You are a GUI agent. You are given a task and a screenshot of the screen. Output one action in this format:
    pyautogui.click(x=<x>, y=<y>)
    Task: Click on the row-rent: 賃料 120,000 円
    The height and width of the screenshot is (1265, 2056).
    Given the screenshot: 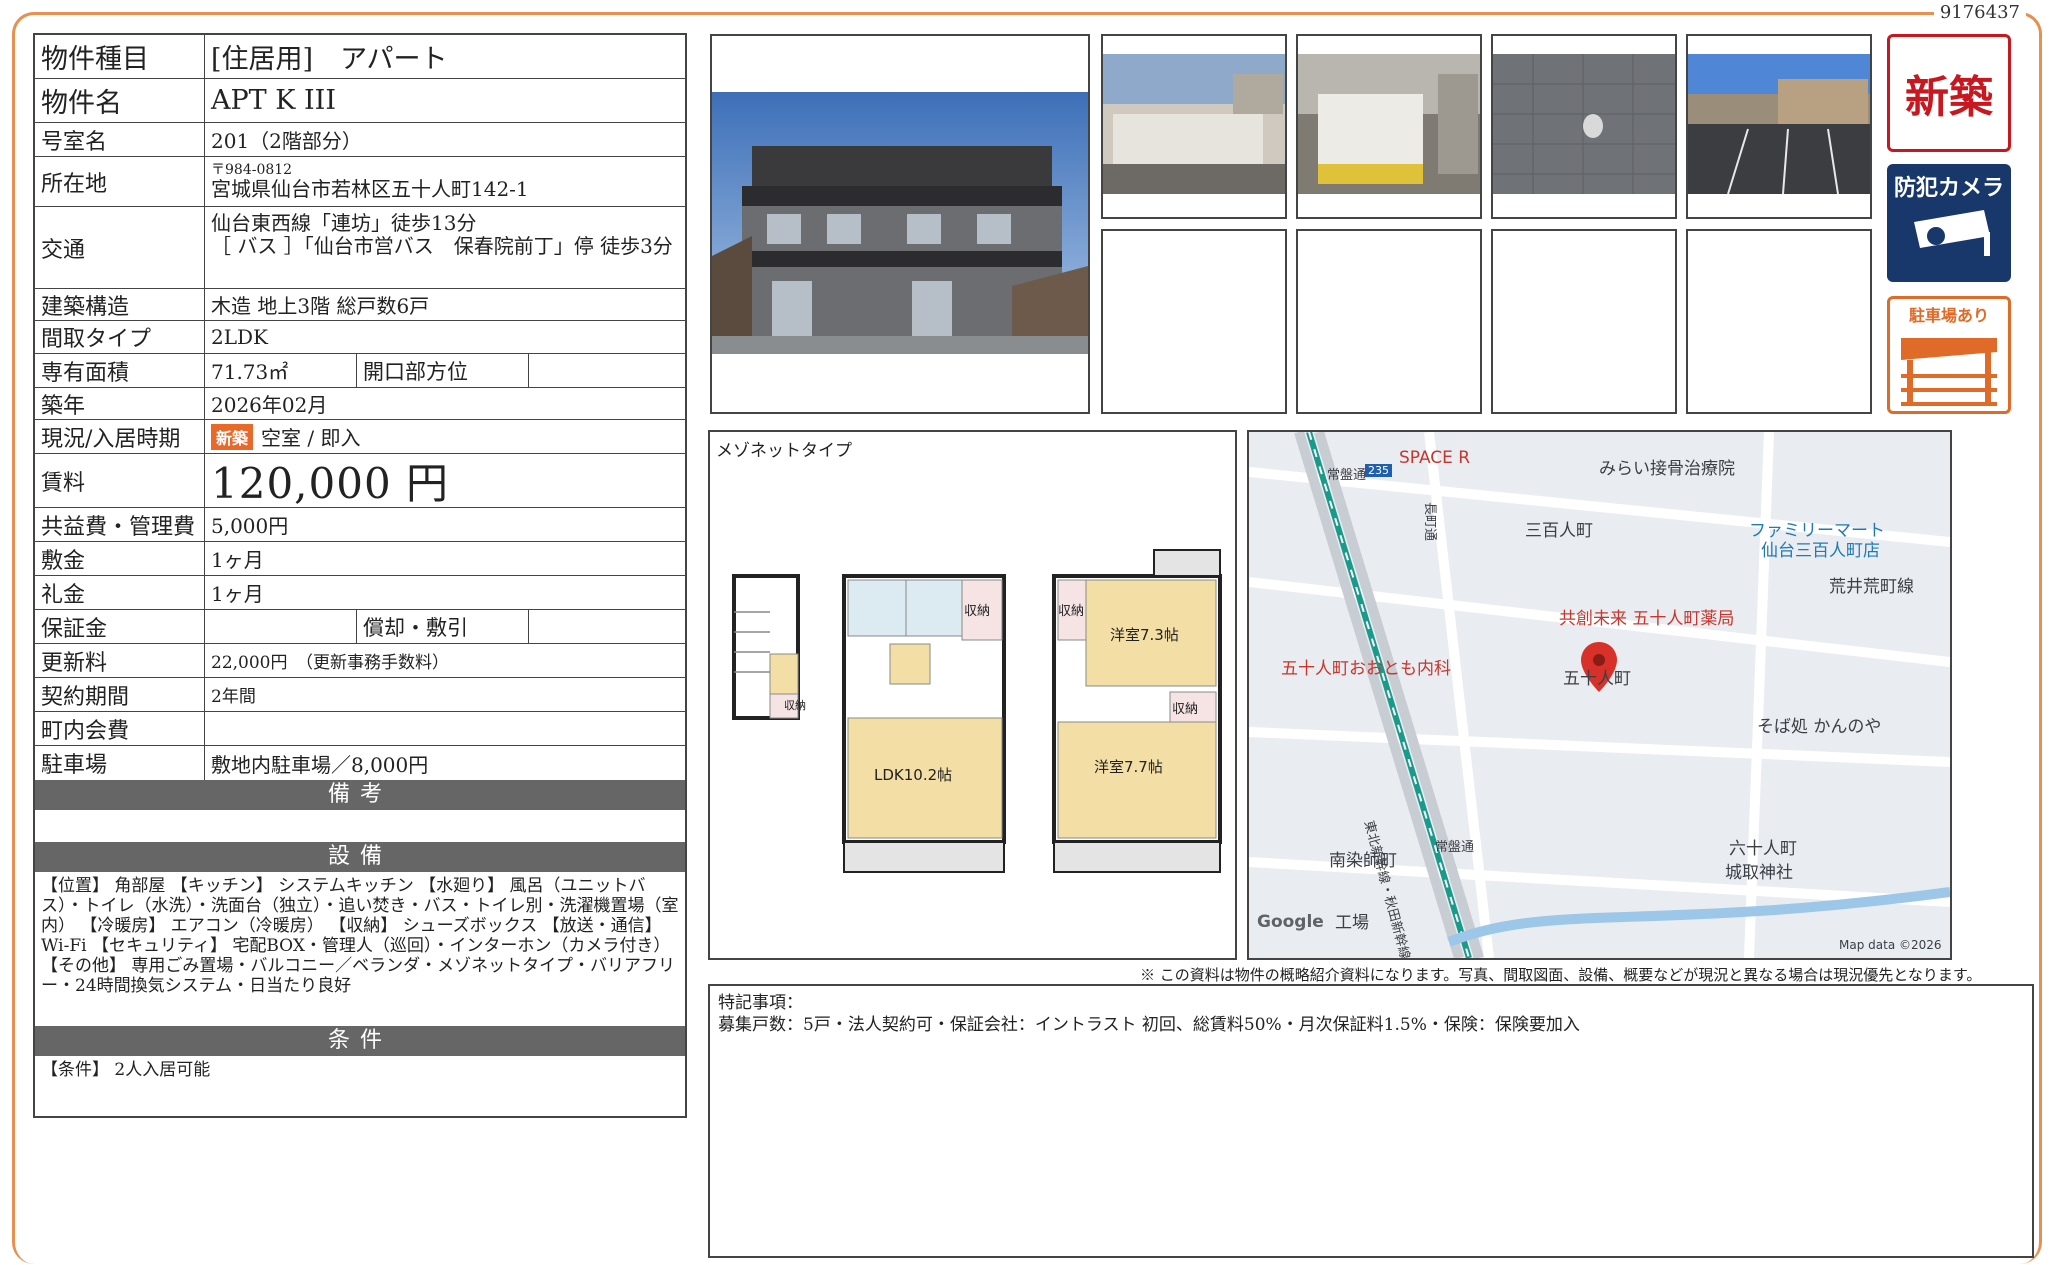 What is the action you would take?
    pyautogui.click(x=360, y=481)
    